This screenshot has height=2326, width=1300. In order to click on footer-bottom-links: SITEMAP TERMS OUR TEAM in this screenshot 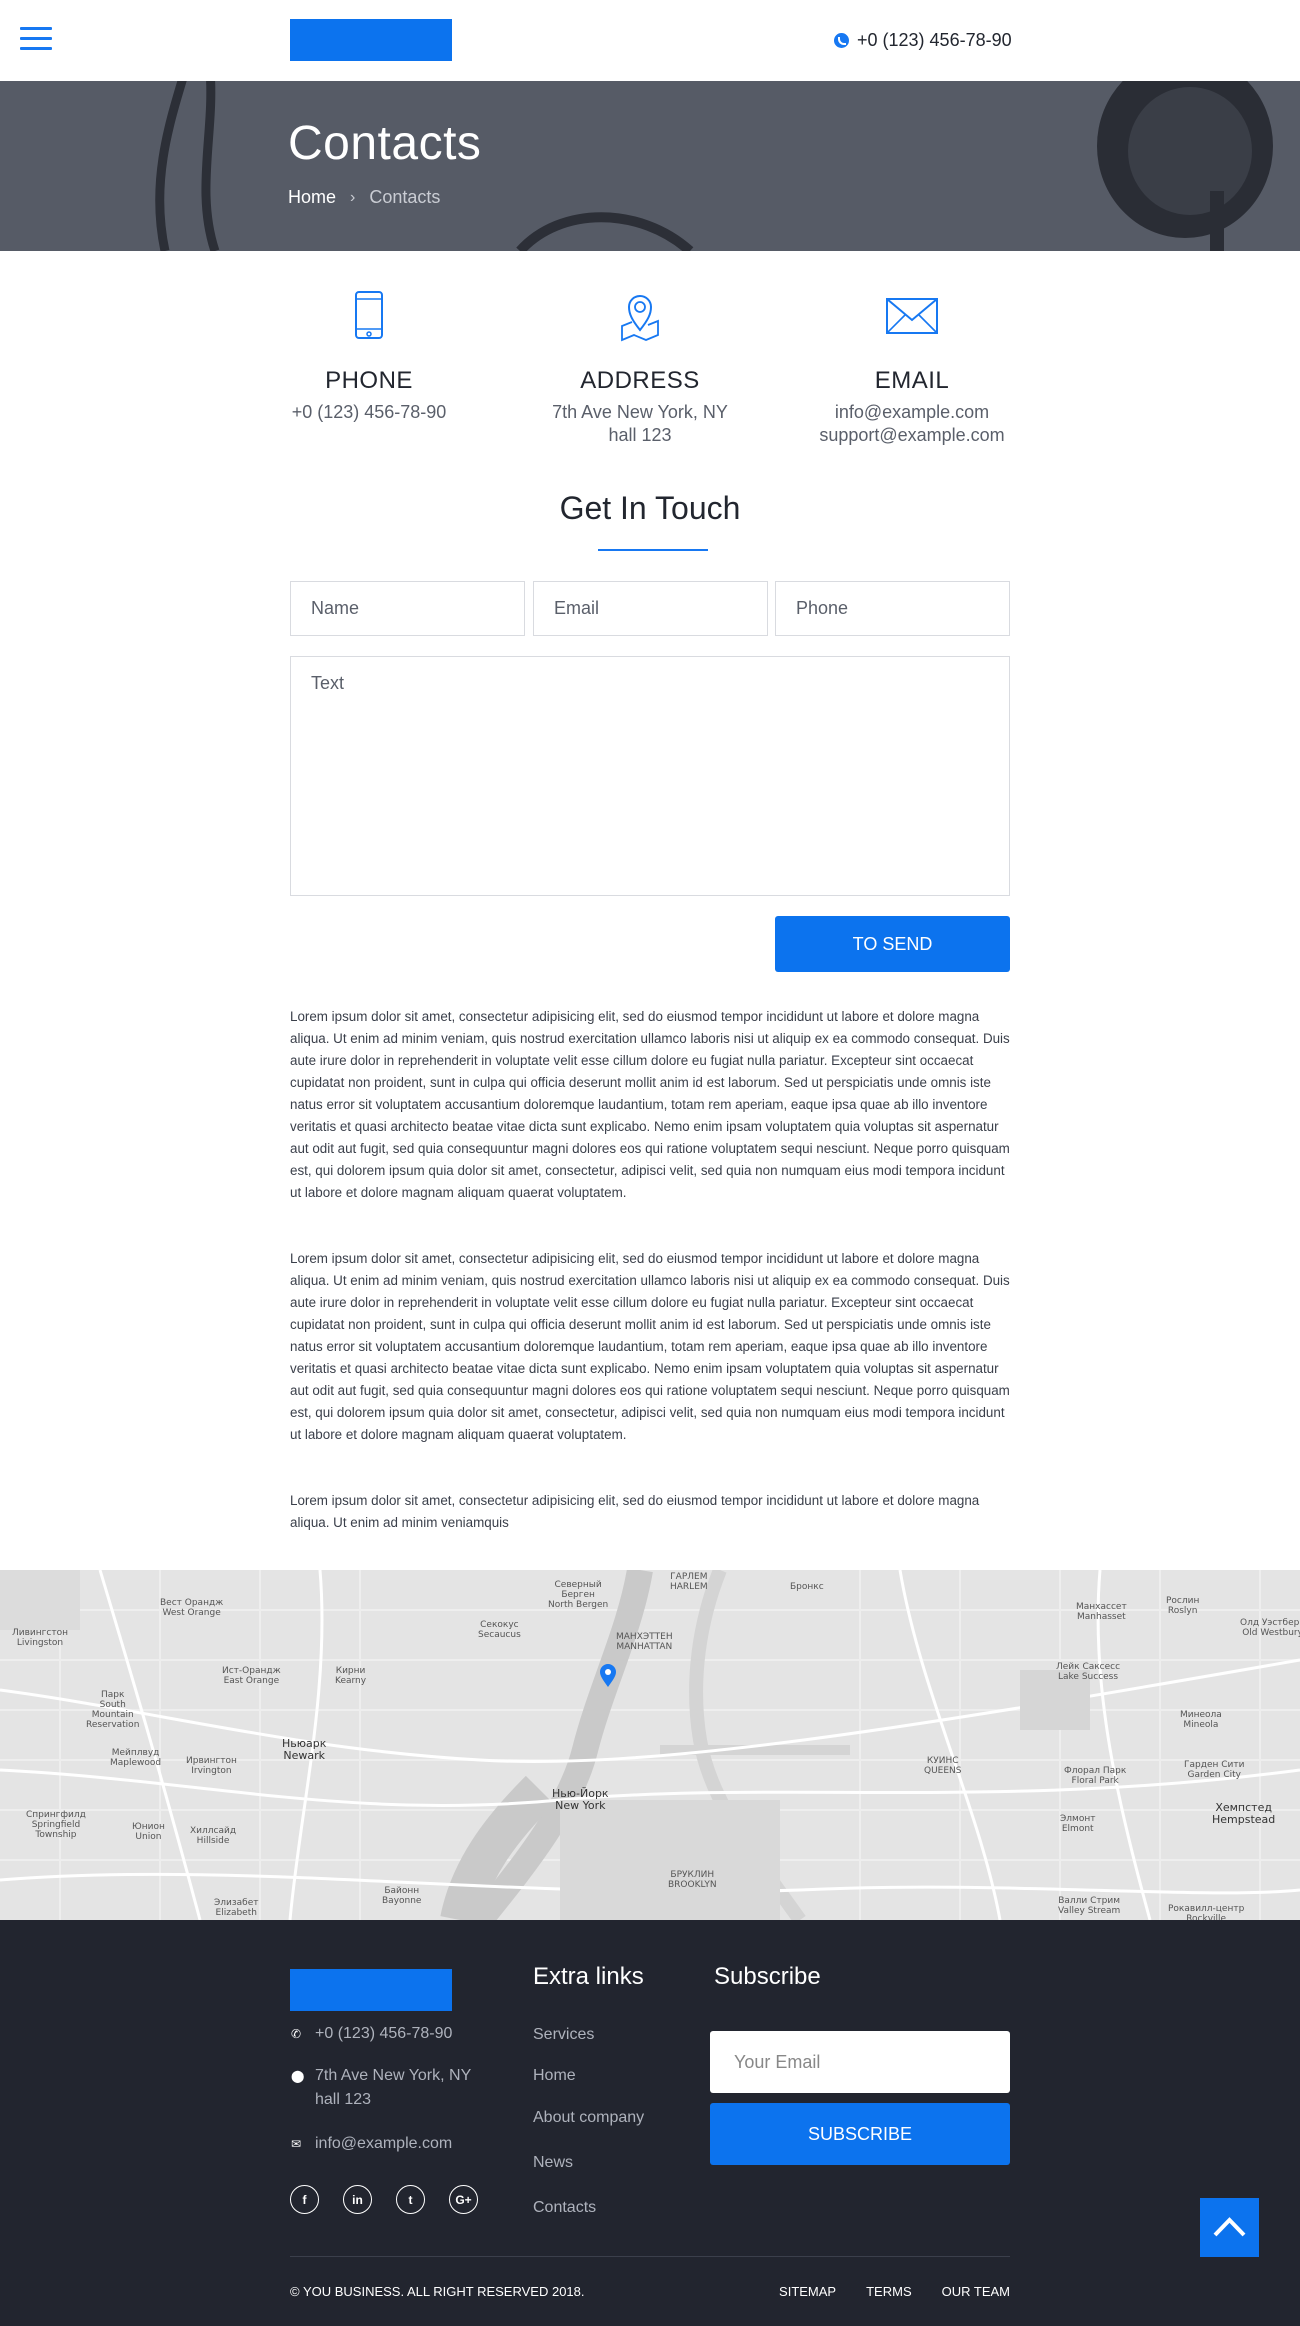, I will do `click(894, 2291)`.